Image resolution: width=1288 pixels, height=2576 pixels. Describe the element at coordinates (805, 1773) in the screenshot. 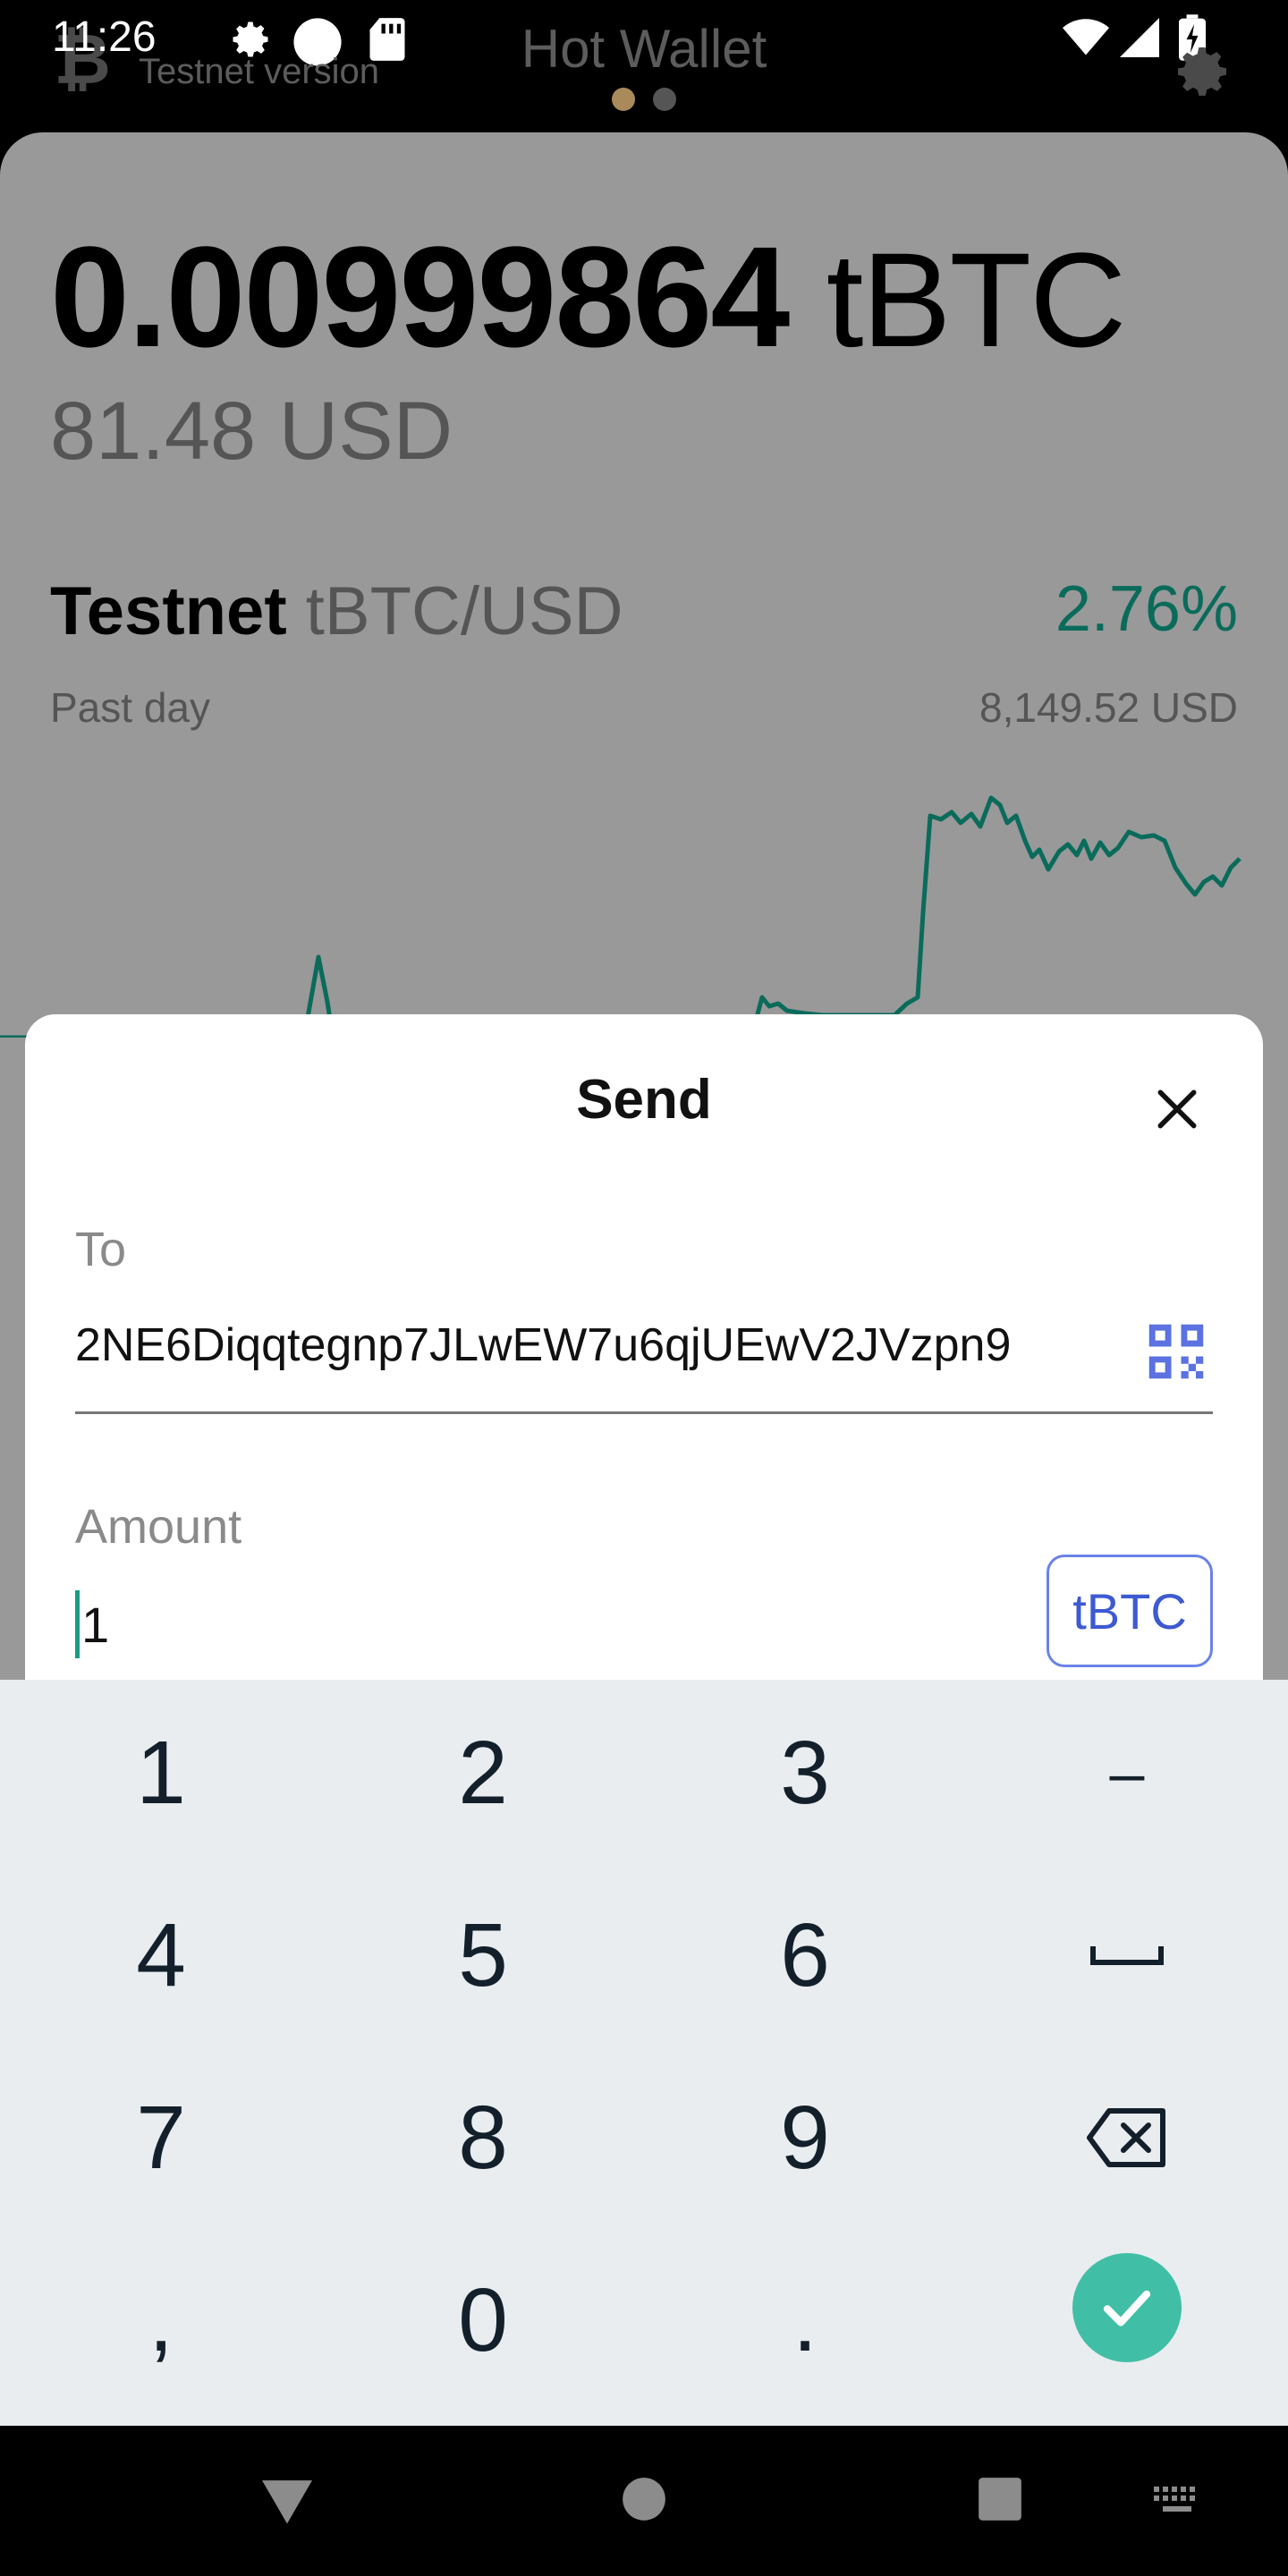

I see `key-3: 3` at that location.